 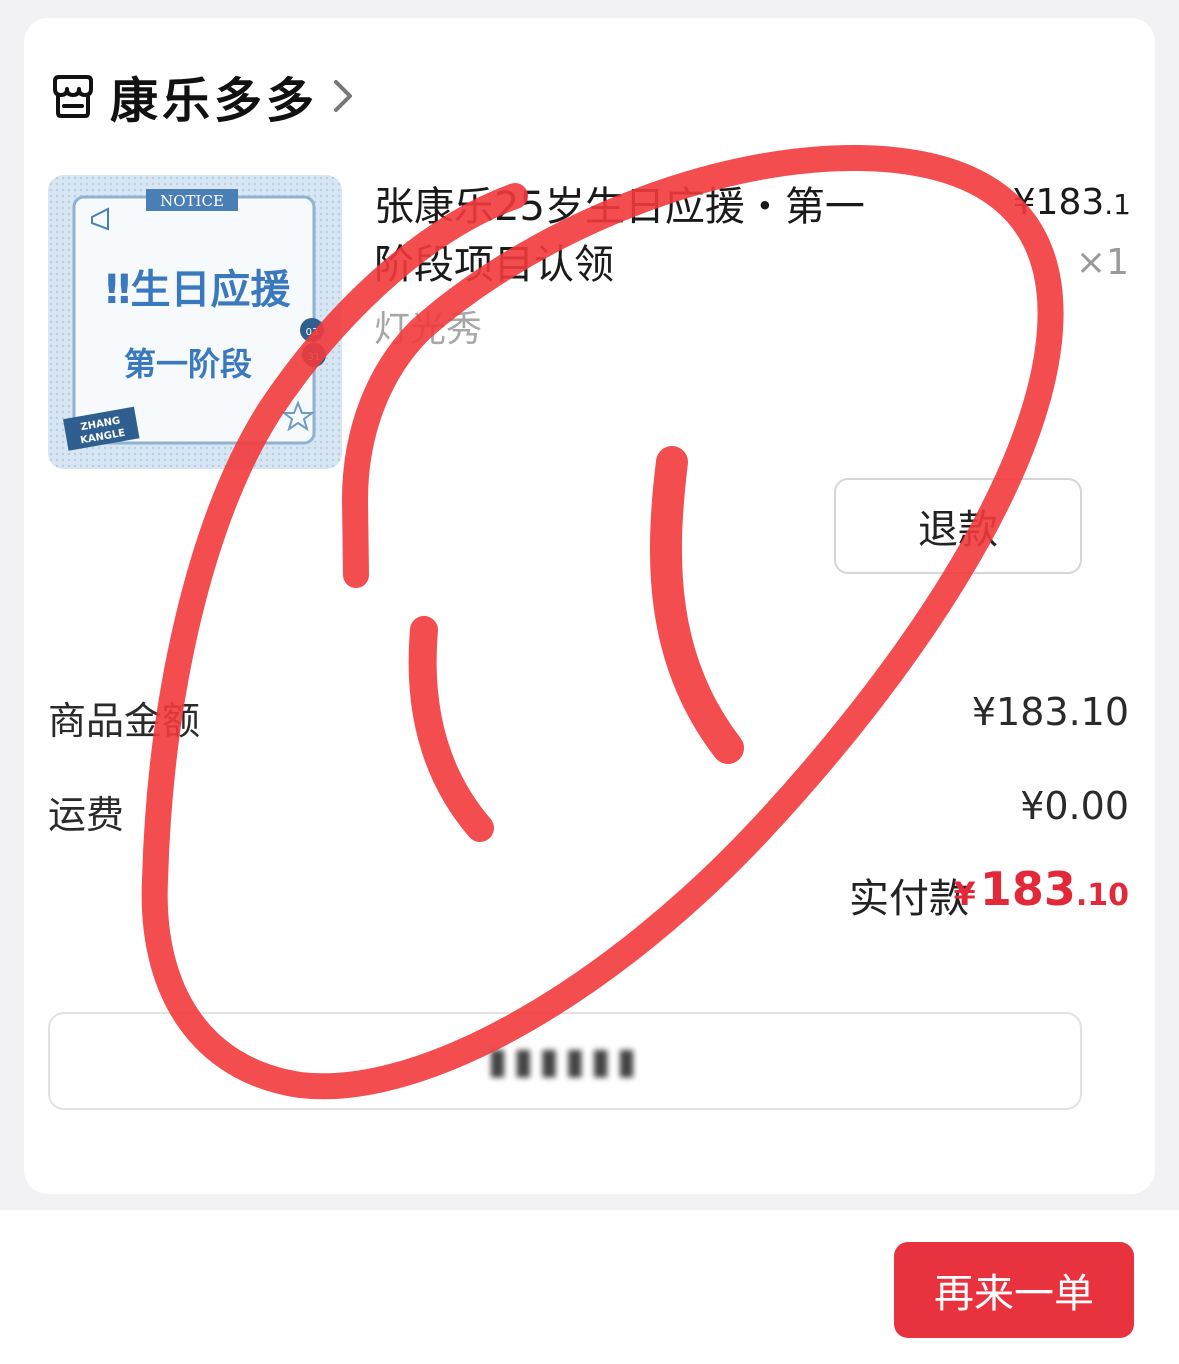 I want to click on product-title: 张康乐25岁生日应援・第一阶段项目认领, so click(x=639, y=236).